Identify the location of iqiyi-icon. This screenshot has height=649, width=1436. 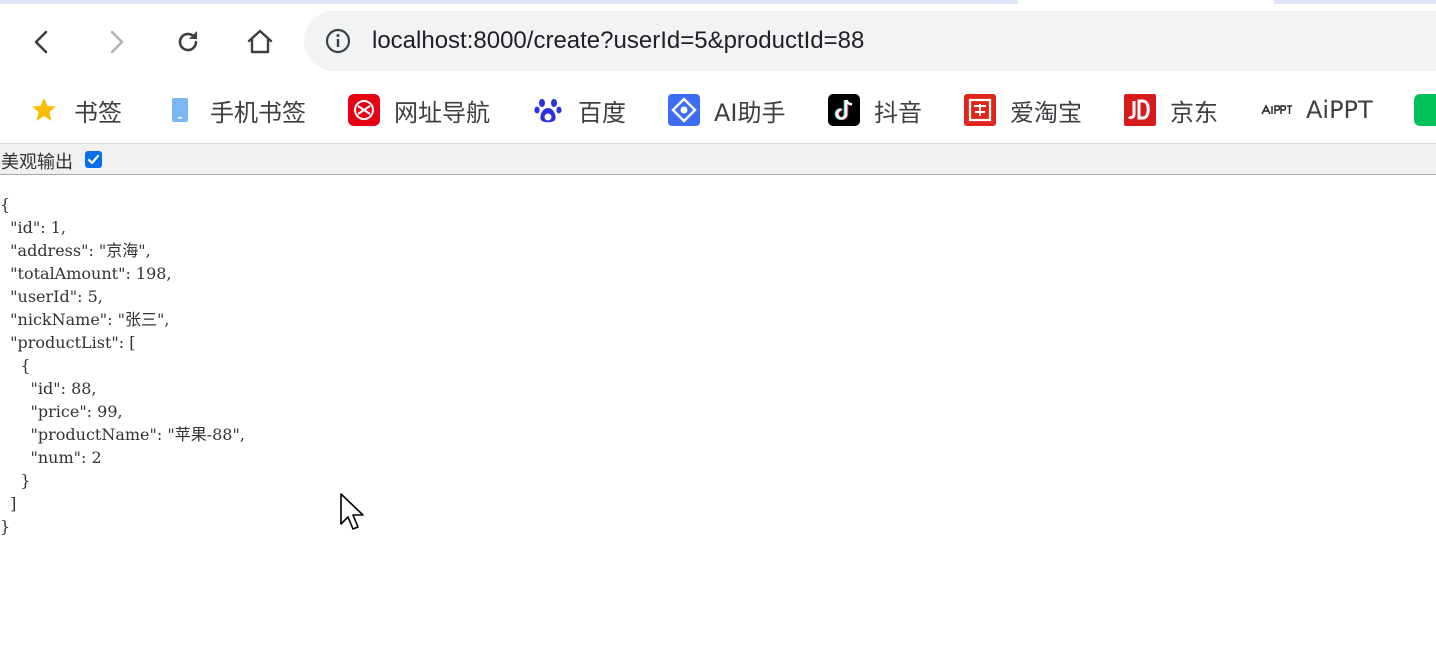
(1425, 110).